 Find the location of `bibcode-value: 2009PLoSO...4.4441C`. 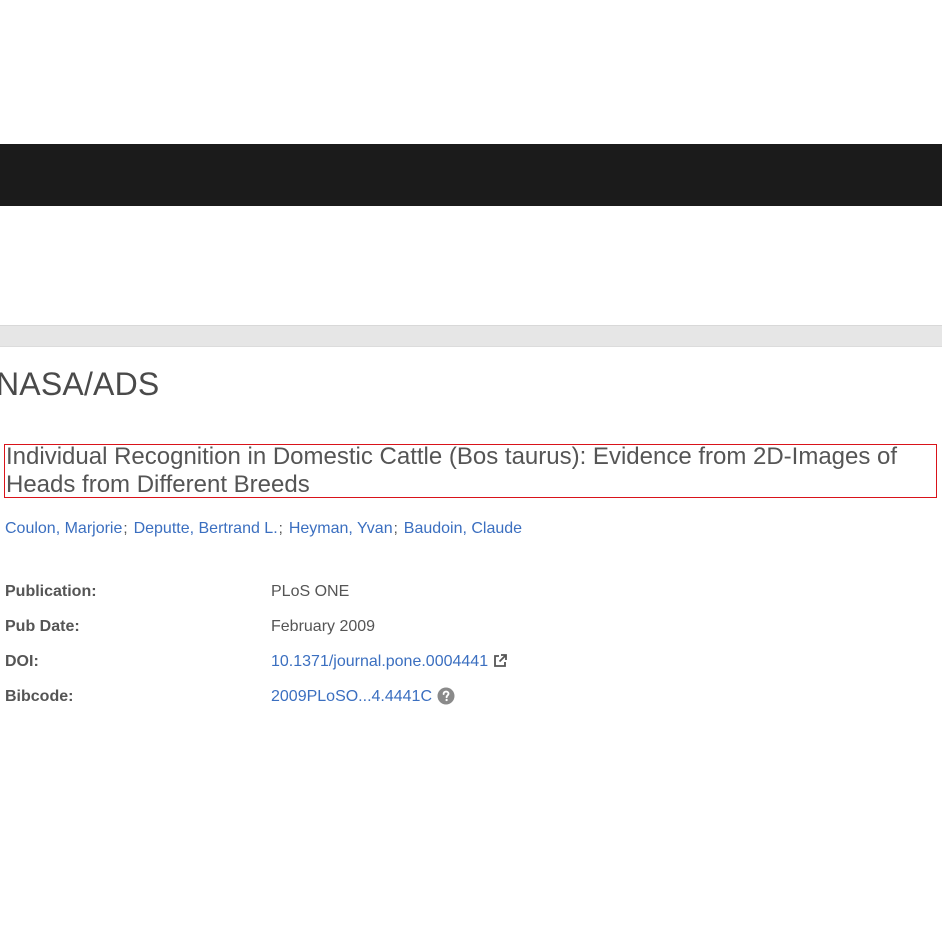

bibcode-value: 2009PLoSO...4.4441C is located at coordinates (363, 697).